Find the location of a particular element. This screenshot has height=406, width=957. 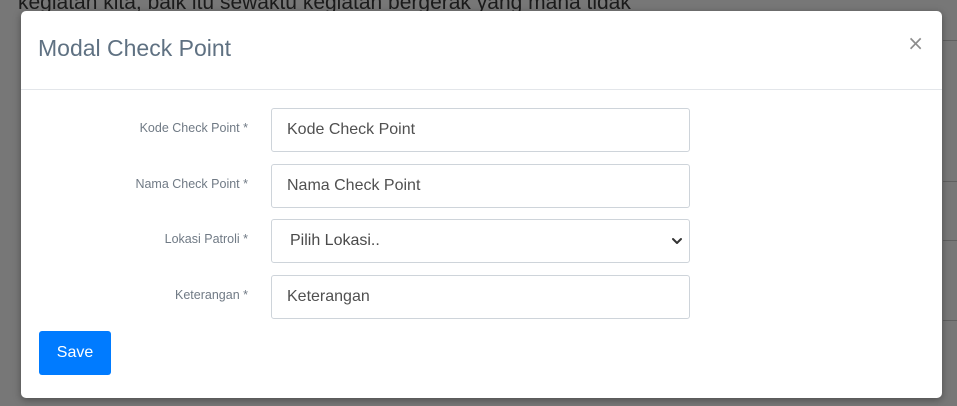

keterangan-label: Keterangan * is located at coordinates (211, 295).